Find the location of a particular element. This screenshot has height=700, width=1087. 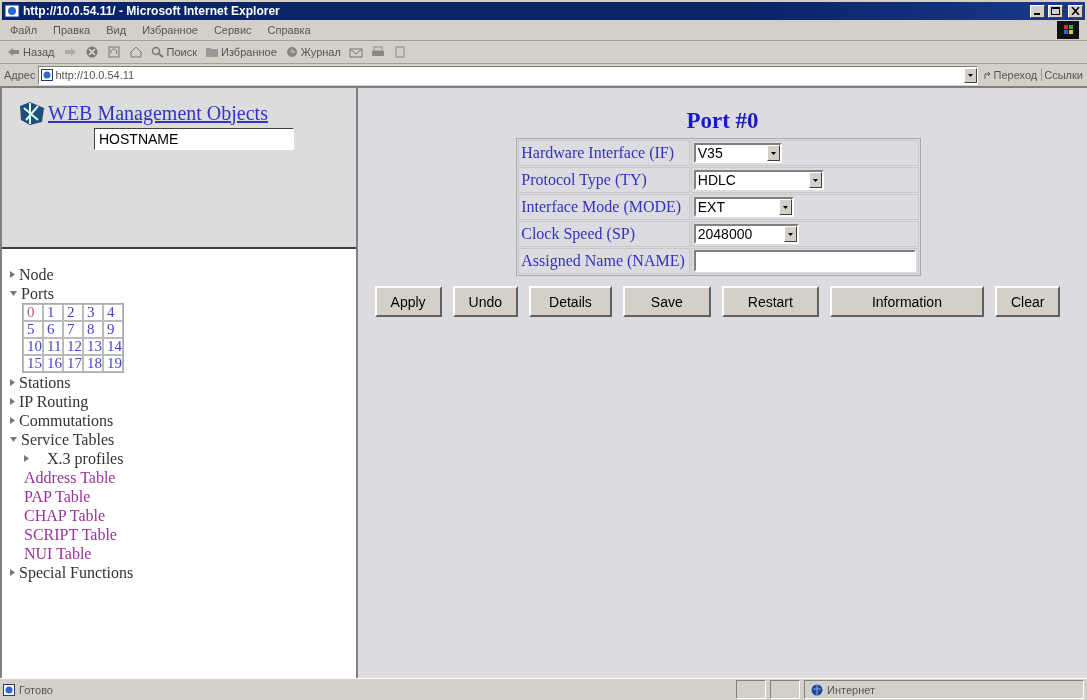

document-icon is located at coordinates (399, 52).